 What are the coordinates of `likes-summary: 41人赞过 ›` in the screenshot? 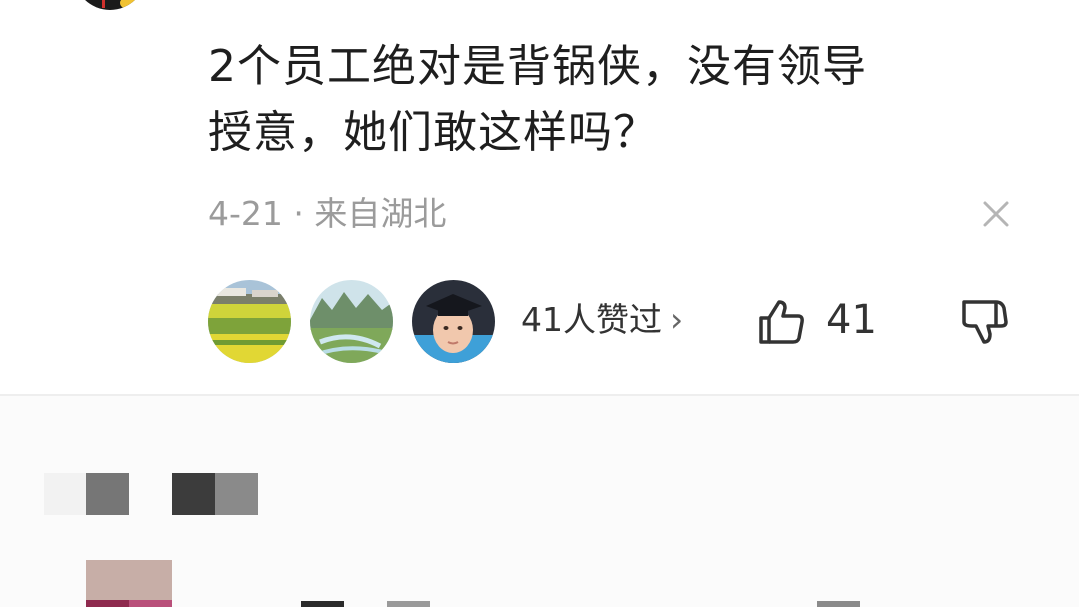 It's located at (602, 320).